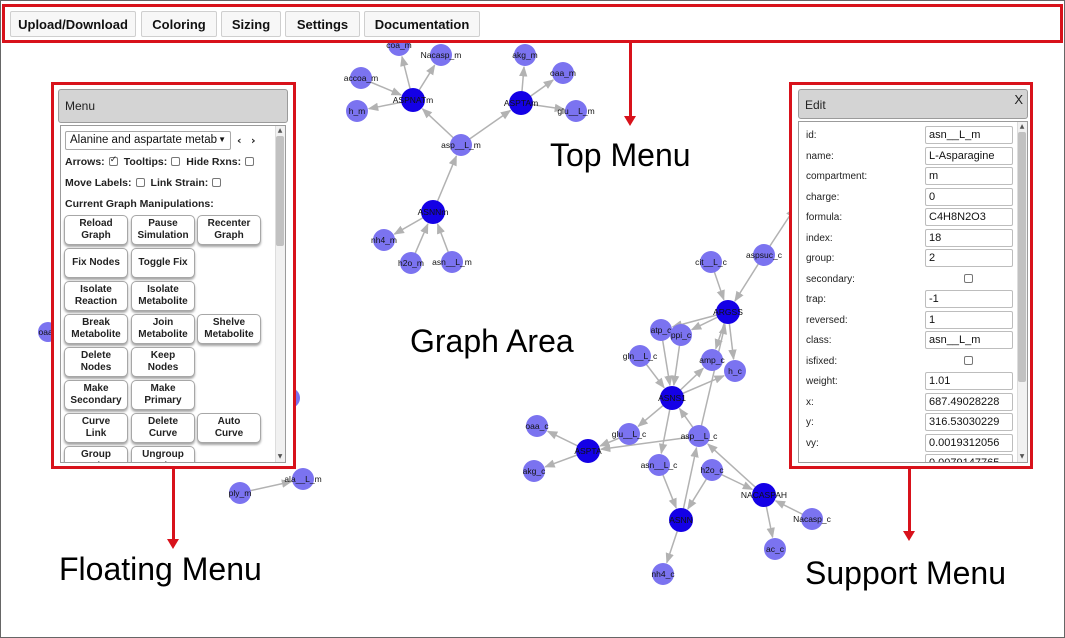  Describe the element at coordinates (163, 454) in the screenshot. I see `graph-manipulation-button: Ungroup Nodes` at that location.